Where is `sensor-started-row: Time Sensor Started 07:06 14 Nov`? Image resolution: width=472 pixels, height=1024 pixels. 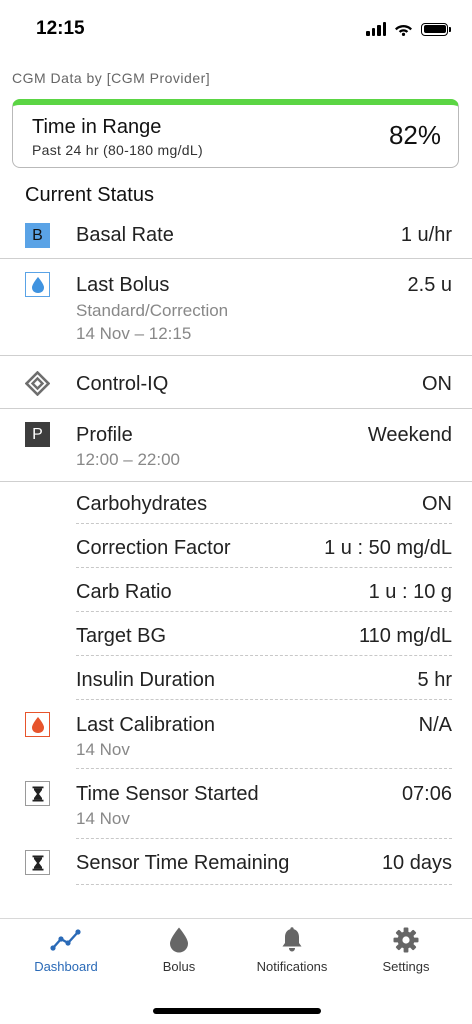
sensor-started-row: Time Sensor Started 07:06 14 Nov is located at coordinates (236, 809).